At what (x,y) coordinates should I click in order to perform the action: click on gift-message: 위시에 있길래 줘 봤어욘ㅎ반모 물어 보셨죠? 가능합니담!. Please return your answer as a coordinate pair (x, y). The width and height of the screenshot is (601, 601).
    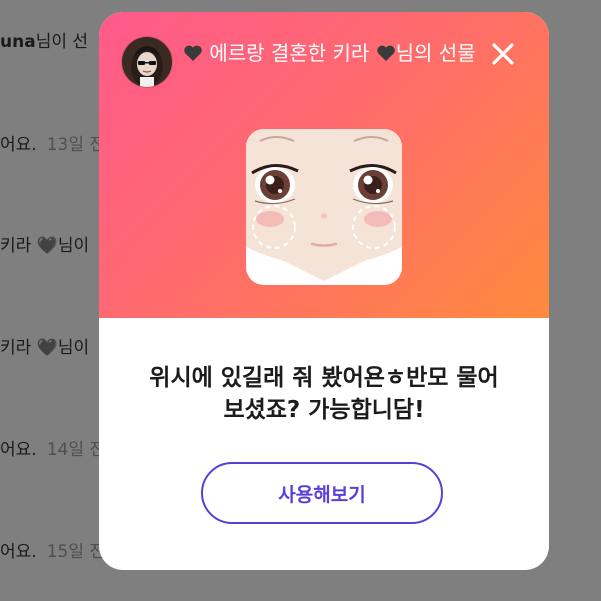
    Looking at the image, I should click on (324, 394).